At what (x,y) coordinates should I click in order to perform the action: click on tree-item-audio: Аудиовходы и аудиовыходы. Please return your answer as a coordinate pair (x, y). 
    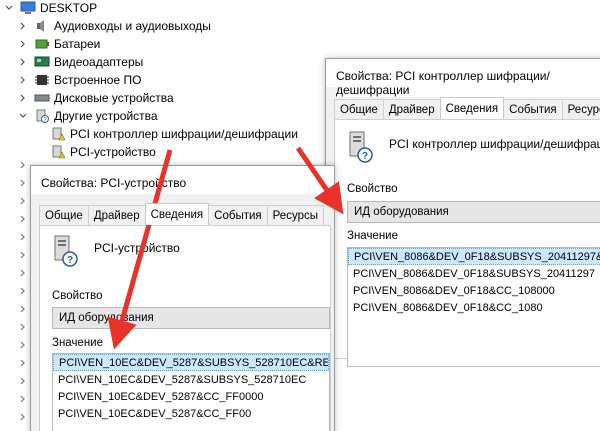
    Looking at the image, I should click on (114, 26).